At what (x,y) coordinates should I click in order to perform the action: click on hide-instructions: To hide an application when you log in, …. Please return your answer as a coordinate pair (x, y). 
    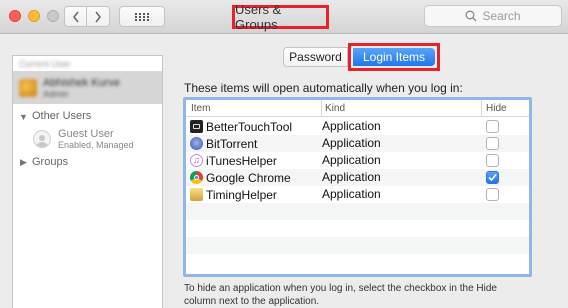
    Looking at the image, I should click on (364, 295).